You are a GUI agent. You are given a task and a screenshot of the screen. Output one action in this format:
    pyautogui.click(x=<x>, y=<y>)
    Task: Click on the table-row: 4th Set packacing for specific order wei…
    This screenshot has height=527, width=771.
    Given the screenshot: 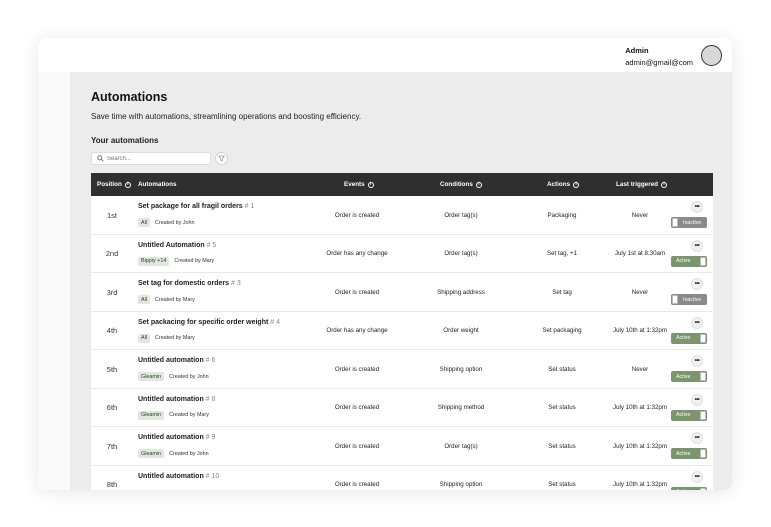 What is the action you would take?
    pyautogui.click(x=402, y=330)
    